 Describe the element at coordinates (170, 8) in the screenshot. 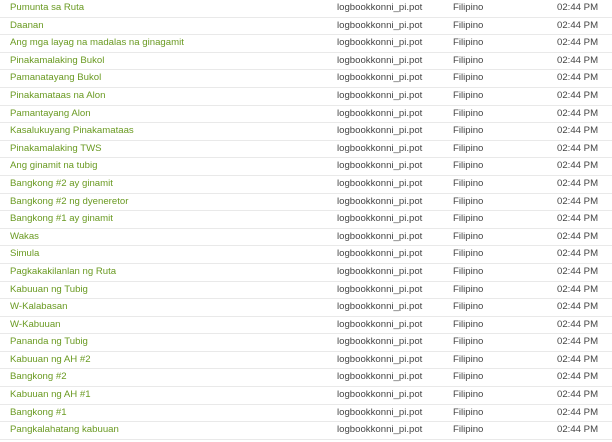

I see `string-link: Pumunta sa Ruta` at that location.